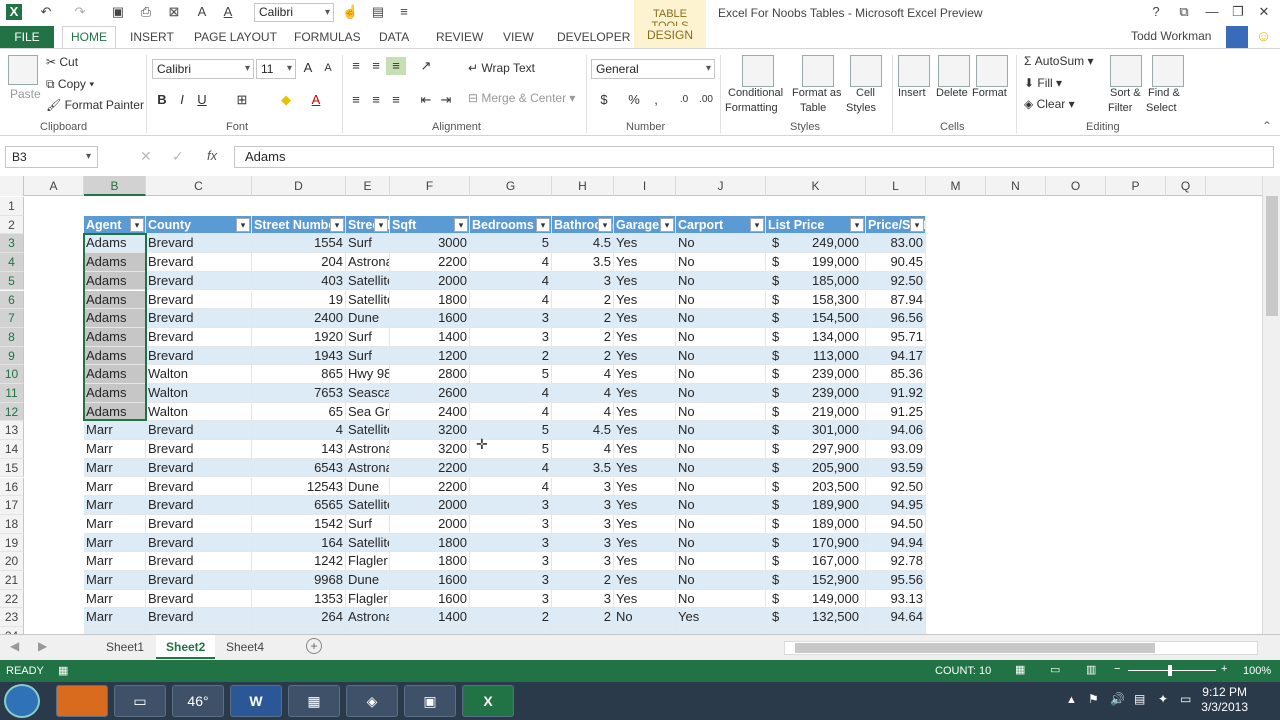 The height and width of the screenshot is (720, 1280). Describe the element at coordinates (816, 393) in the screenshot. I see `table-cell: $239,000` at that location.